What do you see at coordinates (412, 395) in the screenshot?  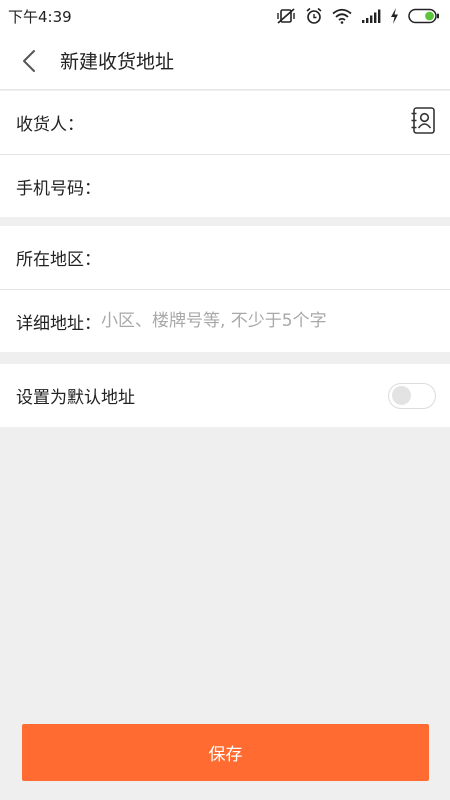 I see `default-address-toggle` at bounding box center [412, 395].